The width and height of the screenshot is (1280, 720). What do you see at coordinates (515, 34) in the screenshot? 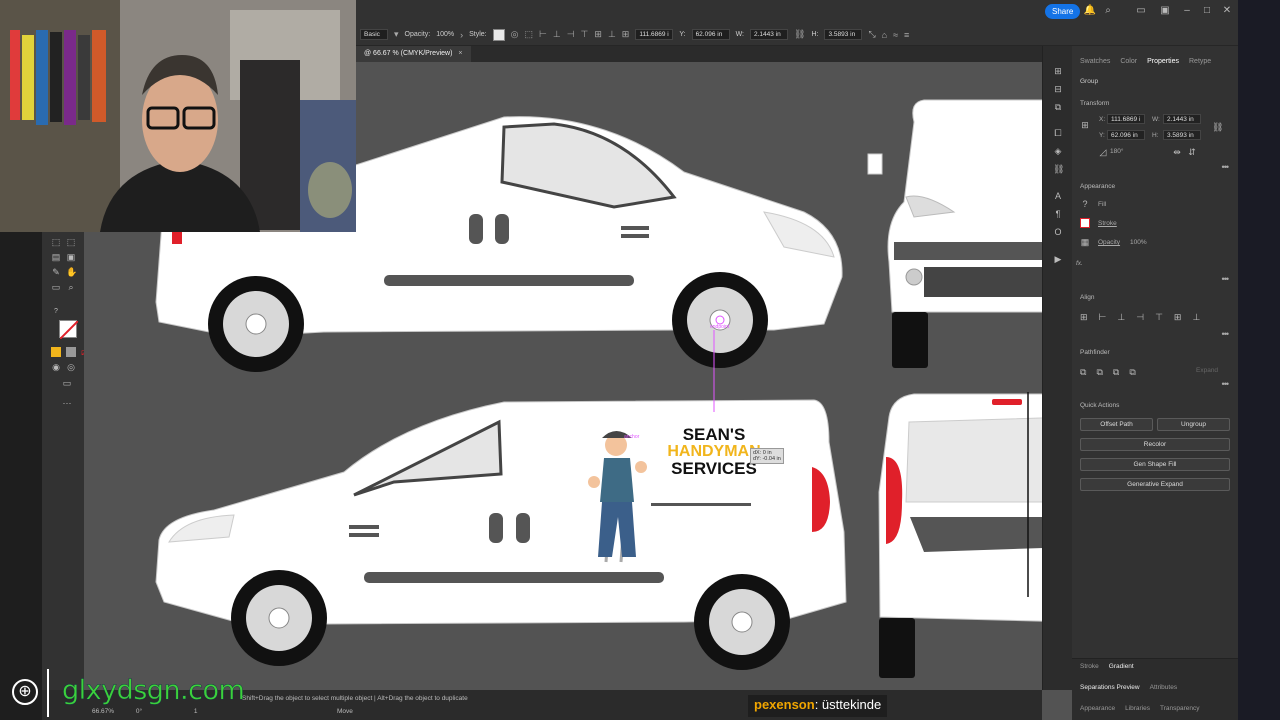
I see `recolor-icon: ◎` at bounding box center [515, 34].